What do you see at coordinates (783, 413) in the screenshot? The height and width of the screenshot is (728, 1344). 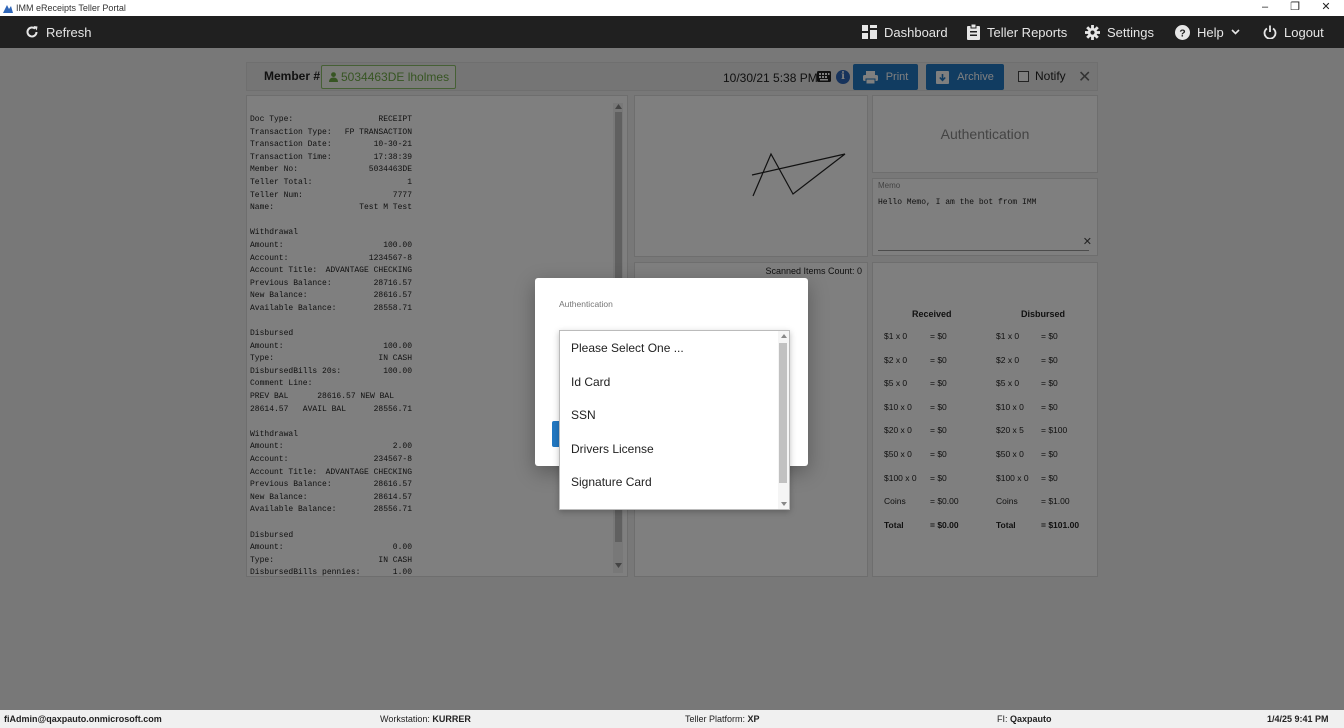 I see `dropdown-scroll-thumb` at bounding box center [783, 413].